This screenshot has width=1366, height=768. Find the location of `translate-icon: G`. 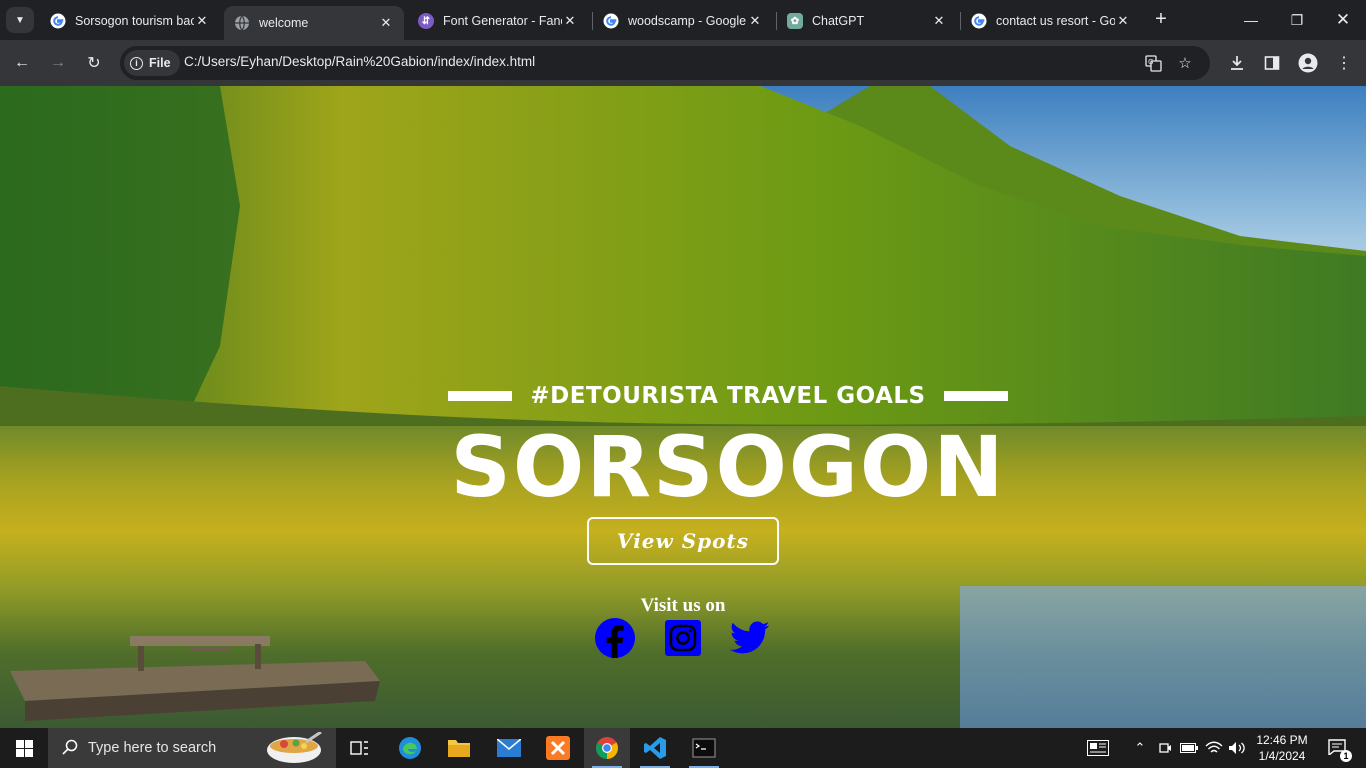

translate-icon: G is located at coordinates (1153, 63).